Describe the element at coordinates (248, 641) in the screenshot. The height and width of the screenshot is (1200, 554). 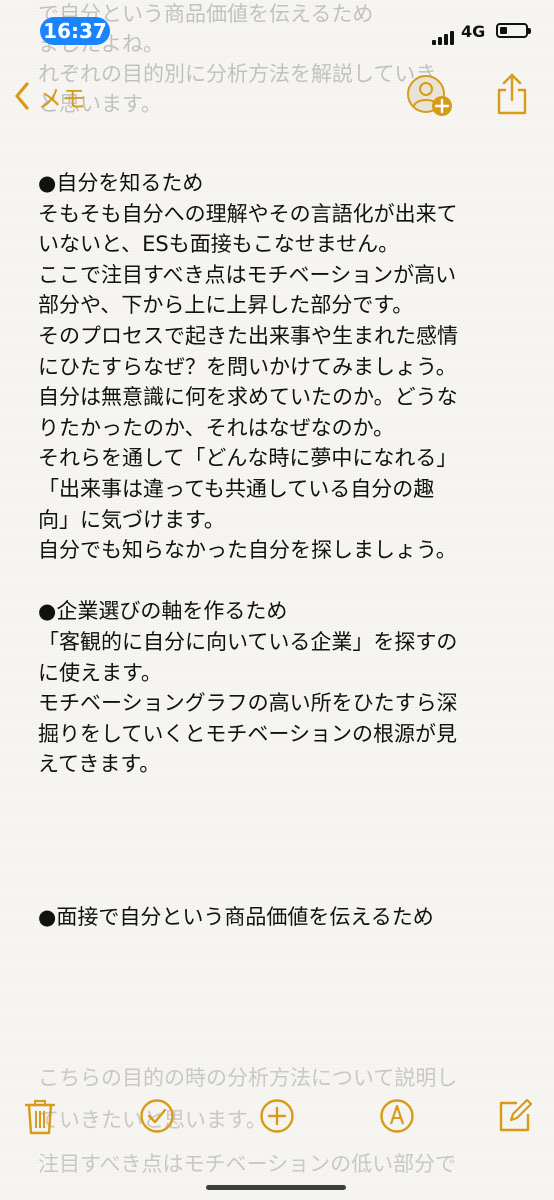
I see `note-line: 「客観的に自分に向いている企業」を探すの` at that location.